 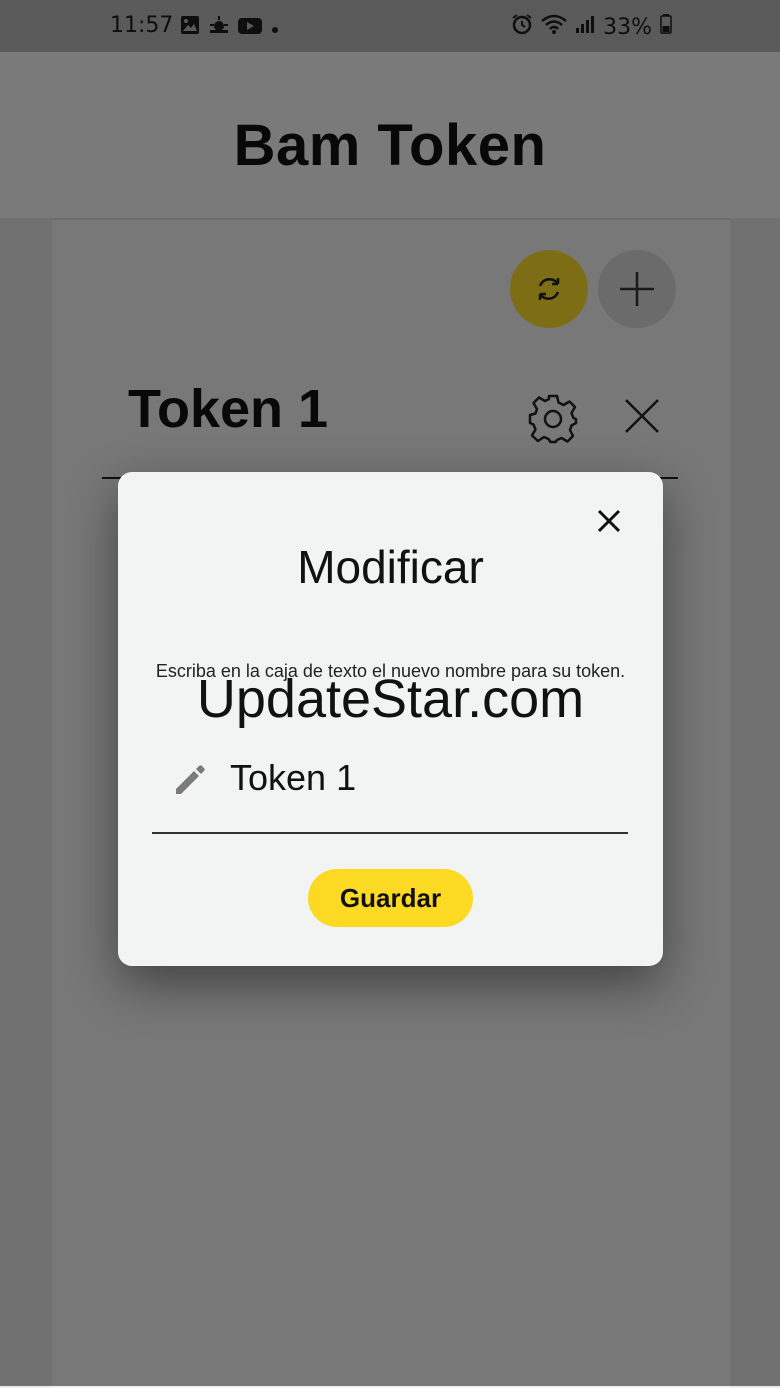 I want to click on dialog-close-button, so click(x=609, y=521).